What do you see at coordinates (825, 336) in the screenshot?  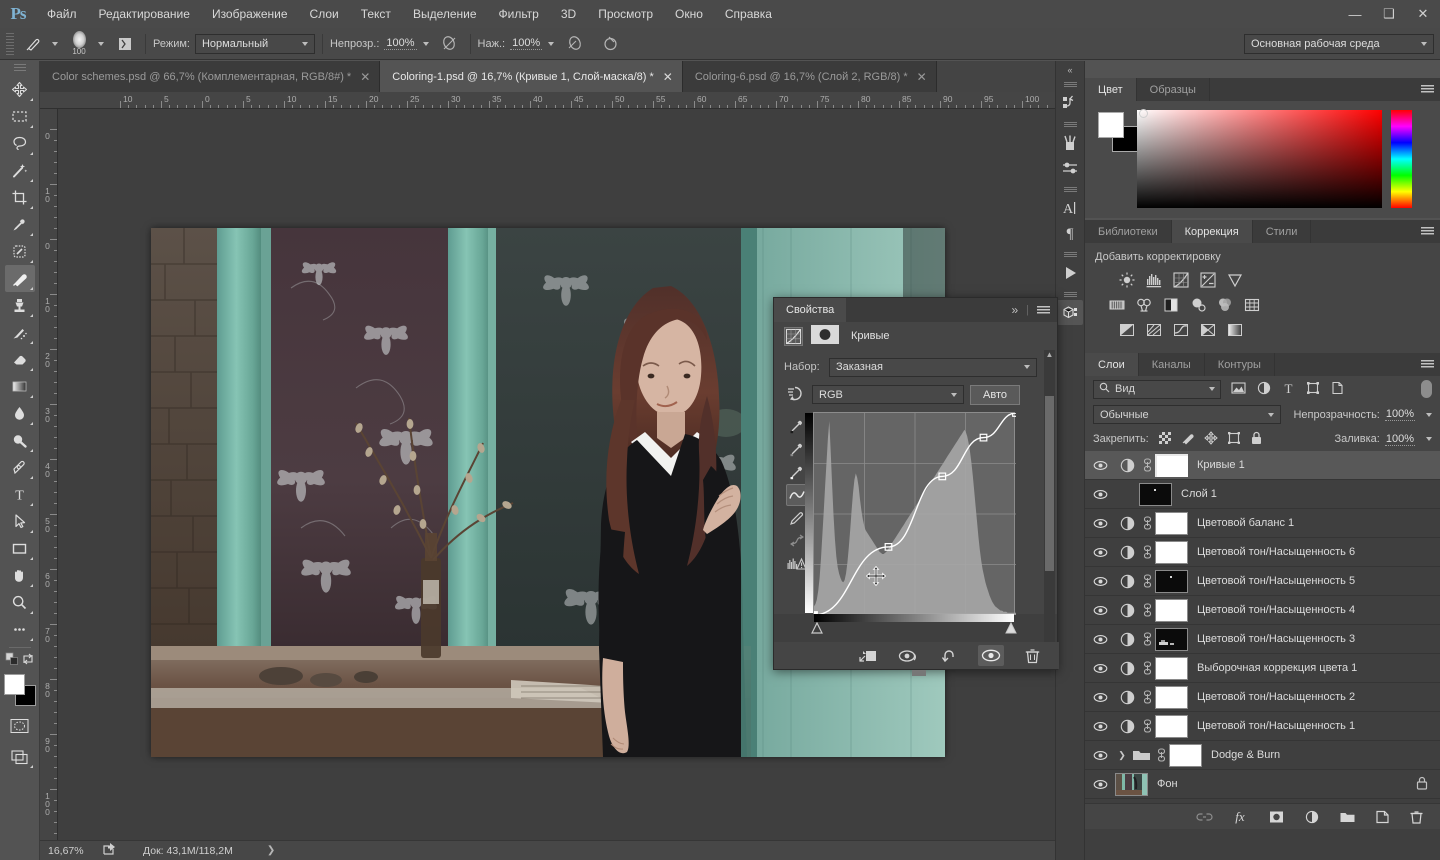 I see `layer-mask-thumbnail-icon` at bounding box center [825, 336].